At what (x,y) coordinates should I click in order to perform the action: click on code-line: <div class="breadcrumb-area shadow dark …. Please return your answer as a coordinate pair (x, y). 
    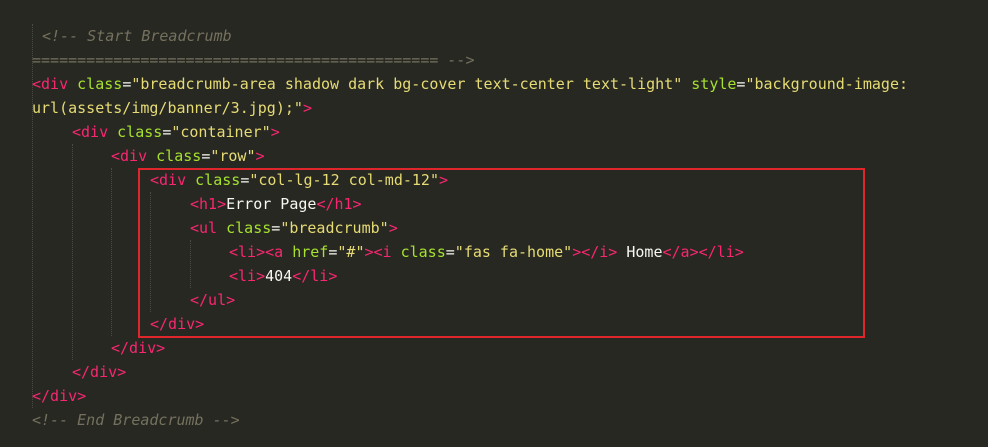
    Looking at the image, I should click on (470, 84).